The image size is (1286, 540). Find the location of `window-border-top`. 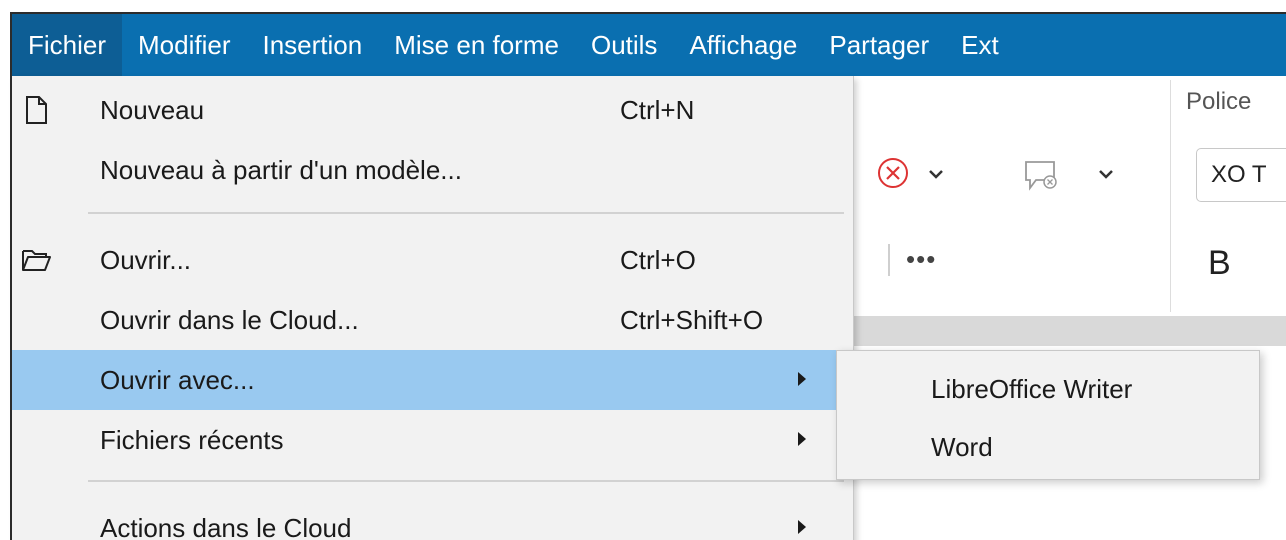

window-border-top is located at coordinates (649, 13).